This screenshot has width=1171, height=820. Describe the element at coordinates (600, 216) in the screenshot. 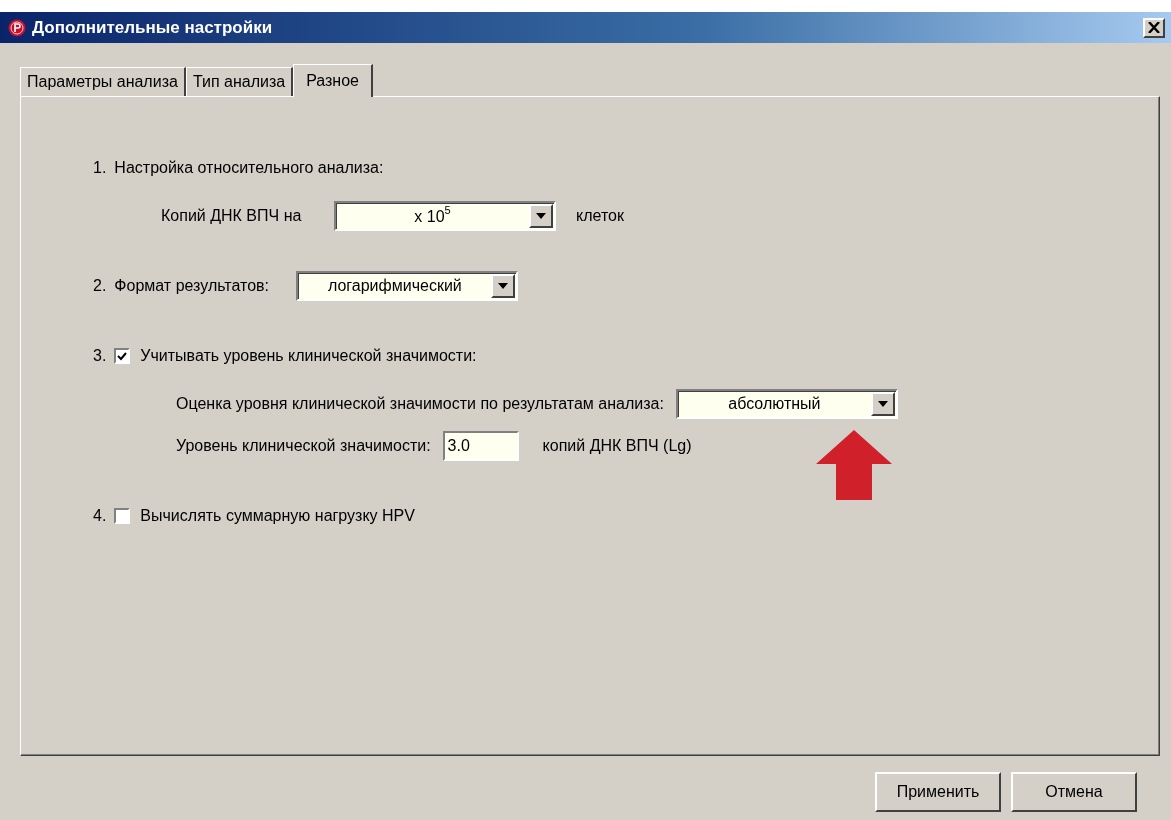

I see `unit-label: клеток` at that location.